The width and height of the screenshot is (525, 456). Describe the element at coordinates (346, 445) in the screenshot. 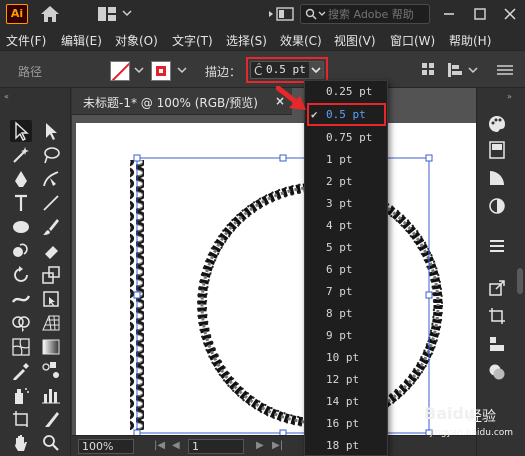

I see `stroke-option: 18 pt` at that location.